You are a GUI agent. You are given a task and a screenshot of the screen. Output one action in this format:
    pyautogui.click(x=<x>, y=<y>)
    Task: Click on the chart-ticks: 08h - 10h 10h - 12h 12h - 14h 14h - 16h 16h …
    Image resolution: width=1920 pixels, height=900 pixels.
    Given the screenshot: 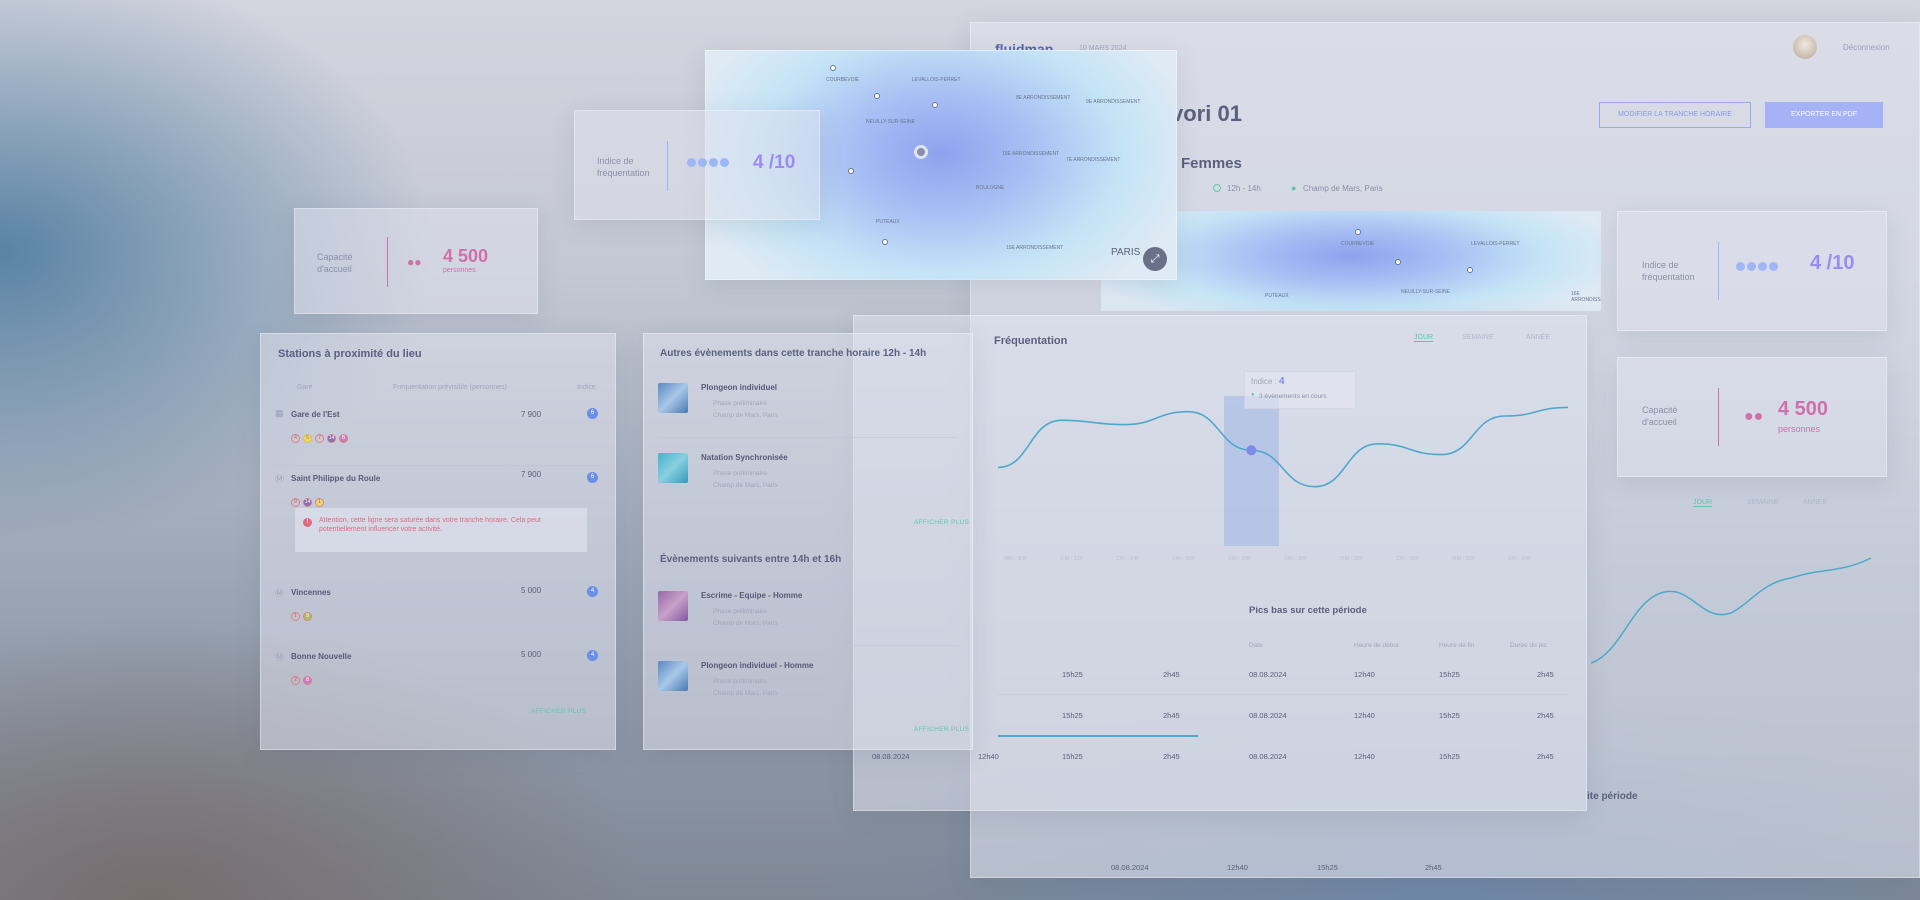 What is the action you would take?
    pyautogui.click(x=1284, y=561)
    